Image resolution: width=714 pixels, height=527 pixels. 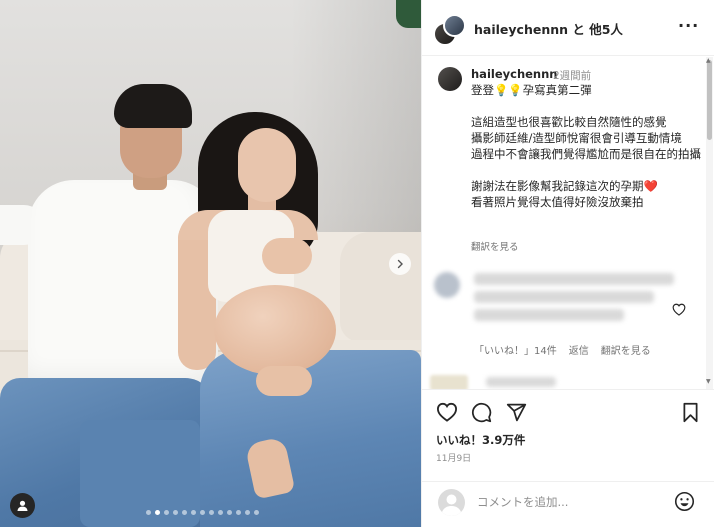 I want to click on caption-time: 2週間前, so click(x=572, y=75).